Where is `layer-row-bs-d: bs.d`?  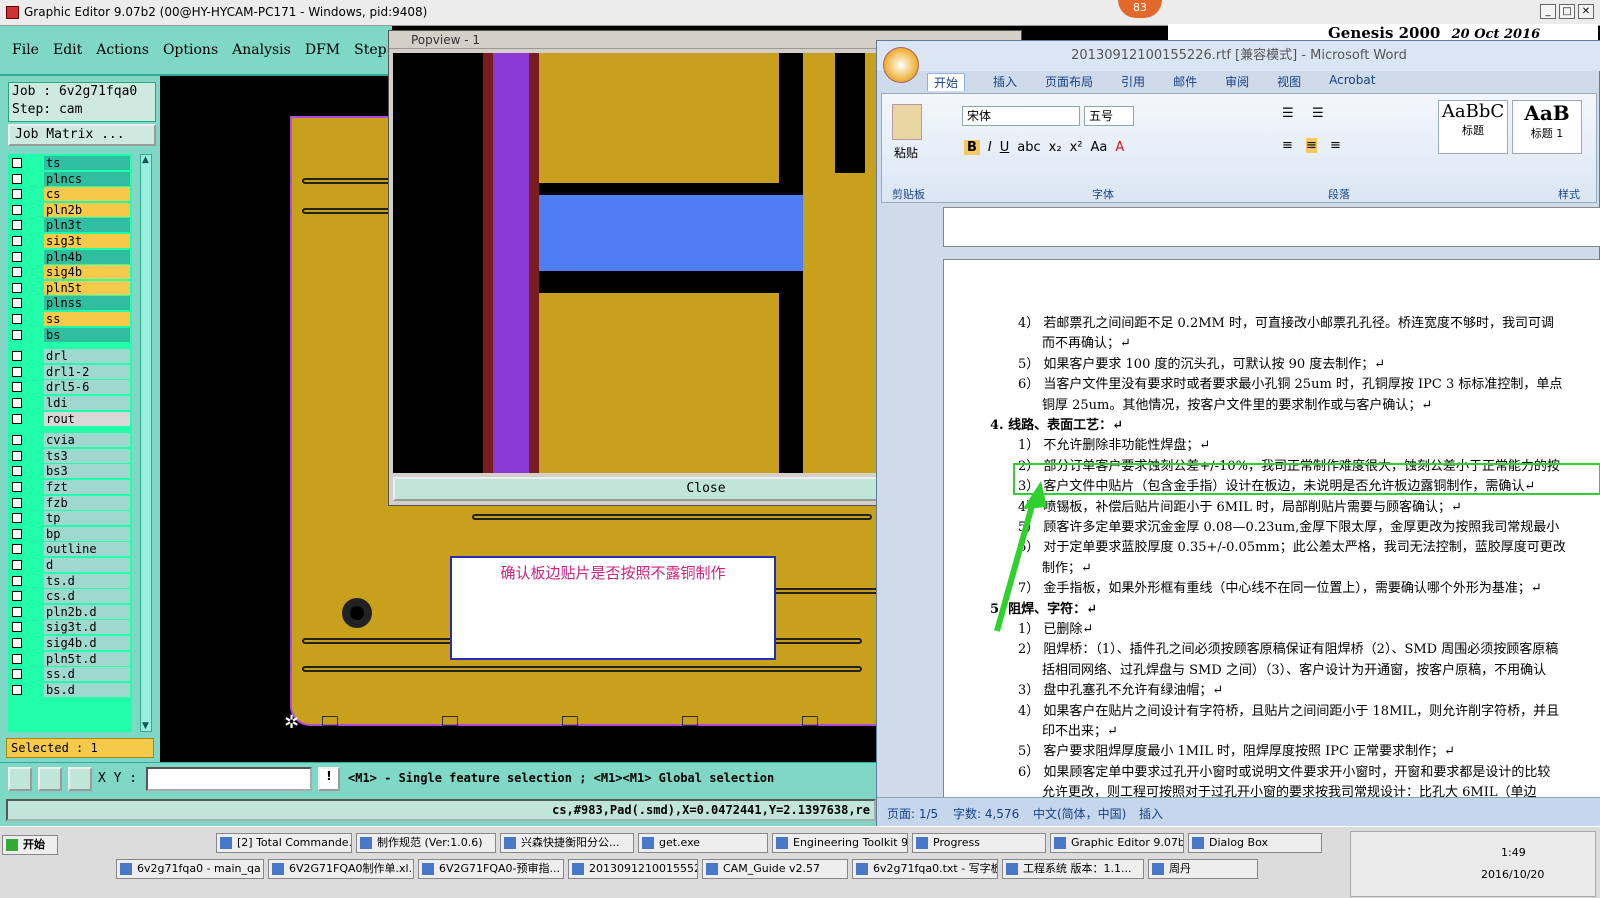
layer-row-bs-d: bs.d is located at coordinates (70, 689).